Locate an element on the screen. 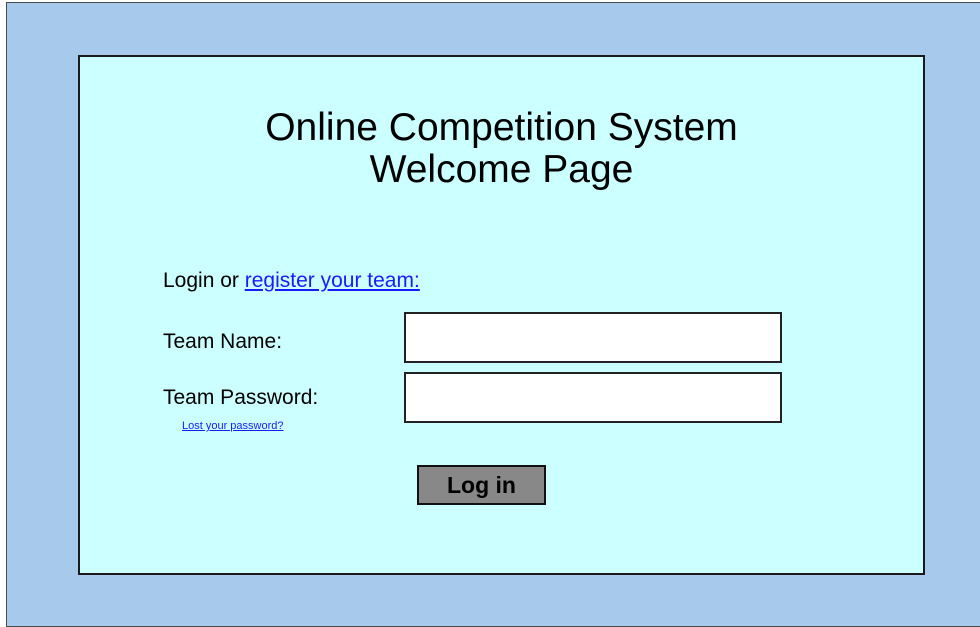  register-team-link: register your team: is located at coordinates (332, 280).